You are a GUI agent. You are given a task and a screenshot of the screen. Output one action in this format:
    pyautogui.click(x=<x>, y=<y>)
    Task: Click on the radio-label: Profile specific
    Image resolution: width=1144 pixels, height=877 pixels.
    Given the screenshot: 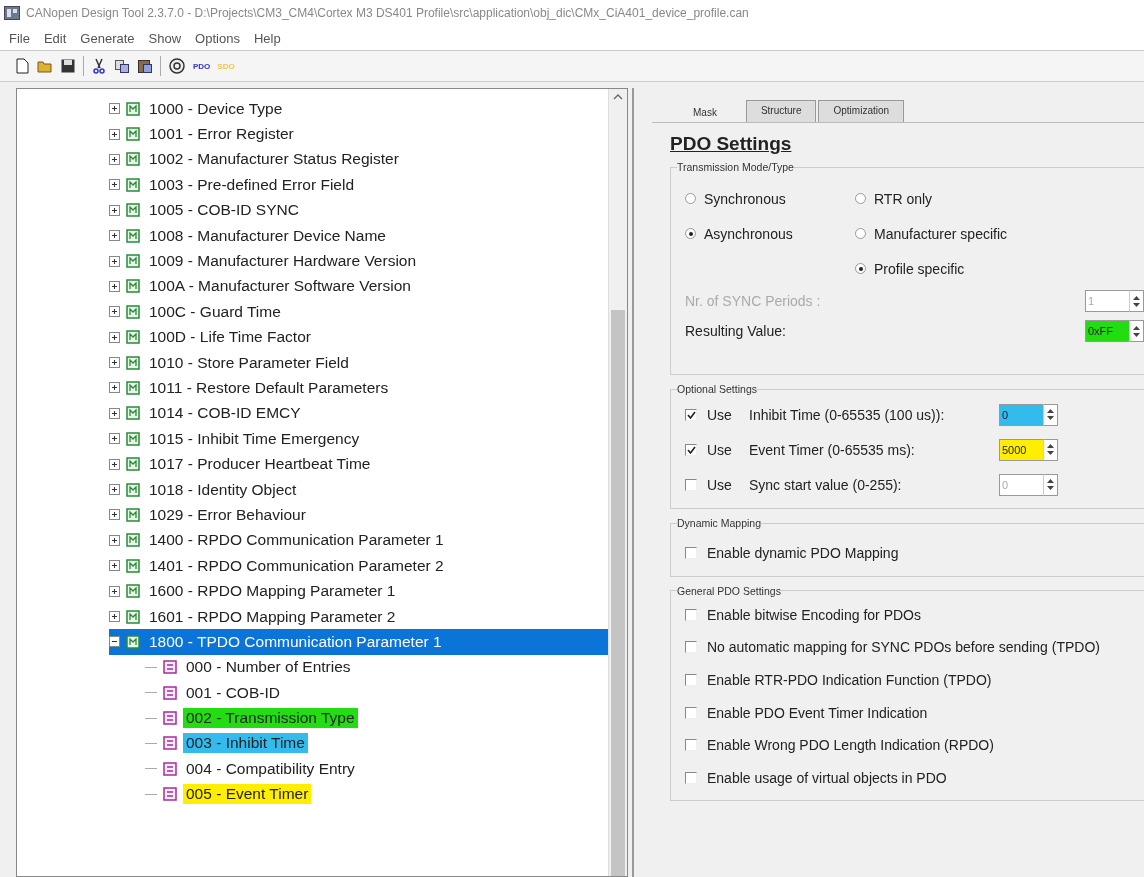 What is the action you would take?
    pyautogui.click(x=919, y=268)
    